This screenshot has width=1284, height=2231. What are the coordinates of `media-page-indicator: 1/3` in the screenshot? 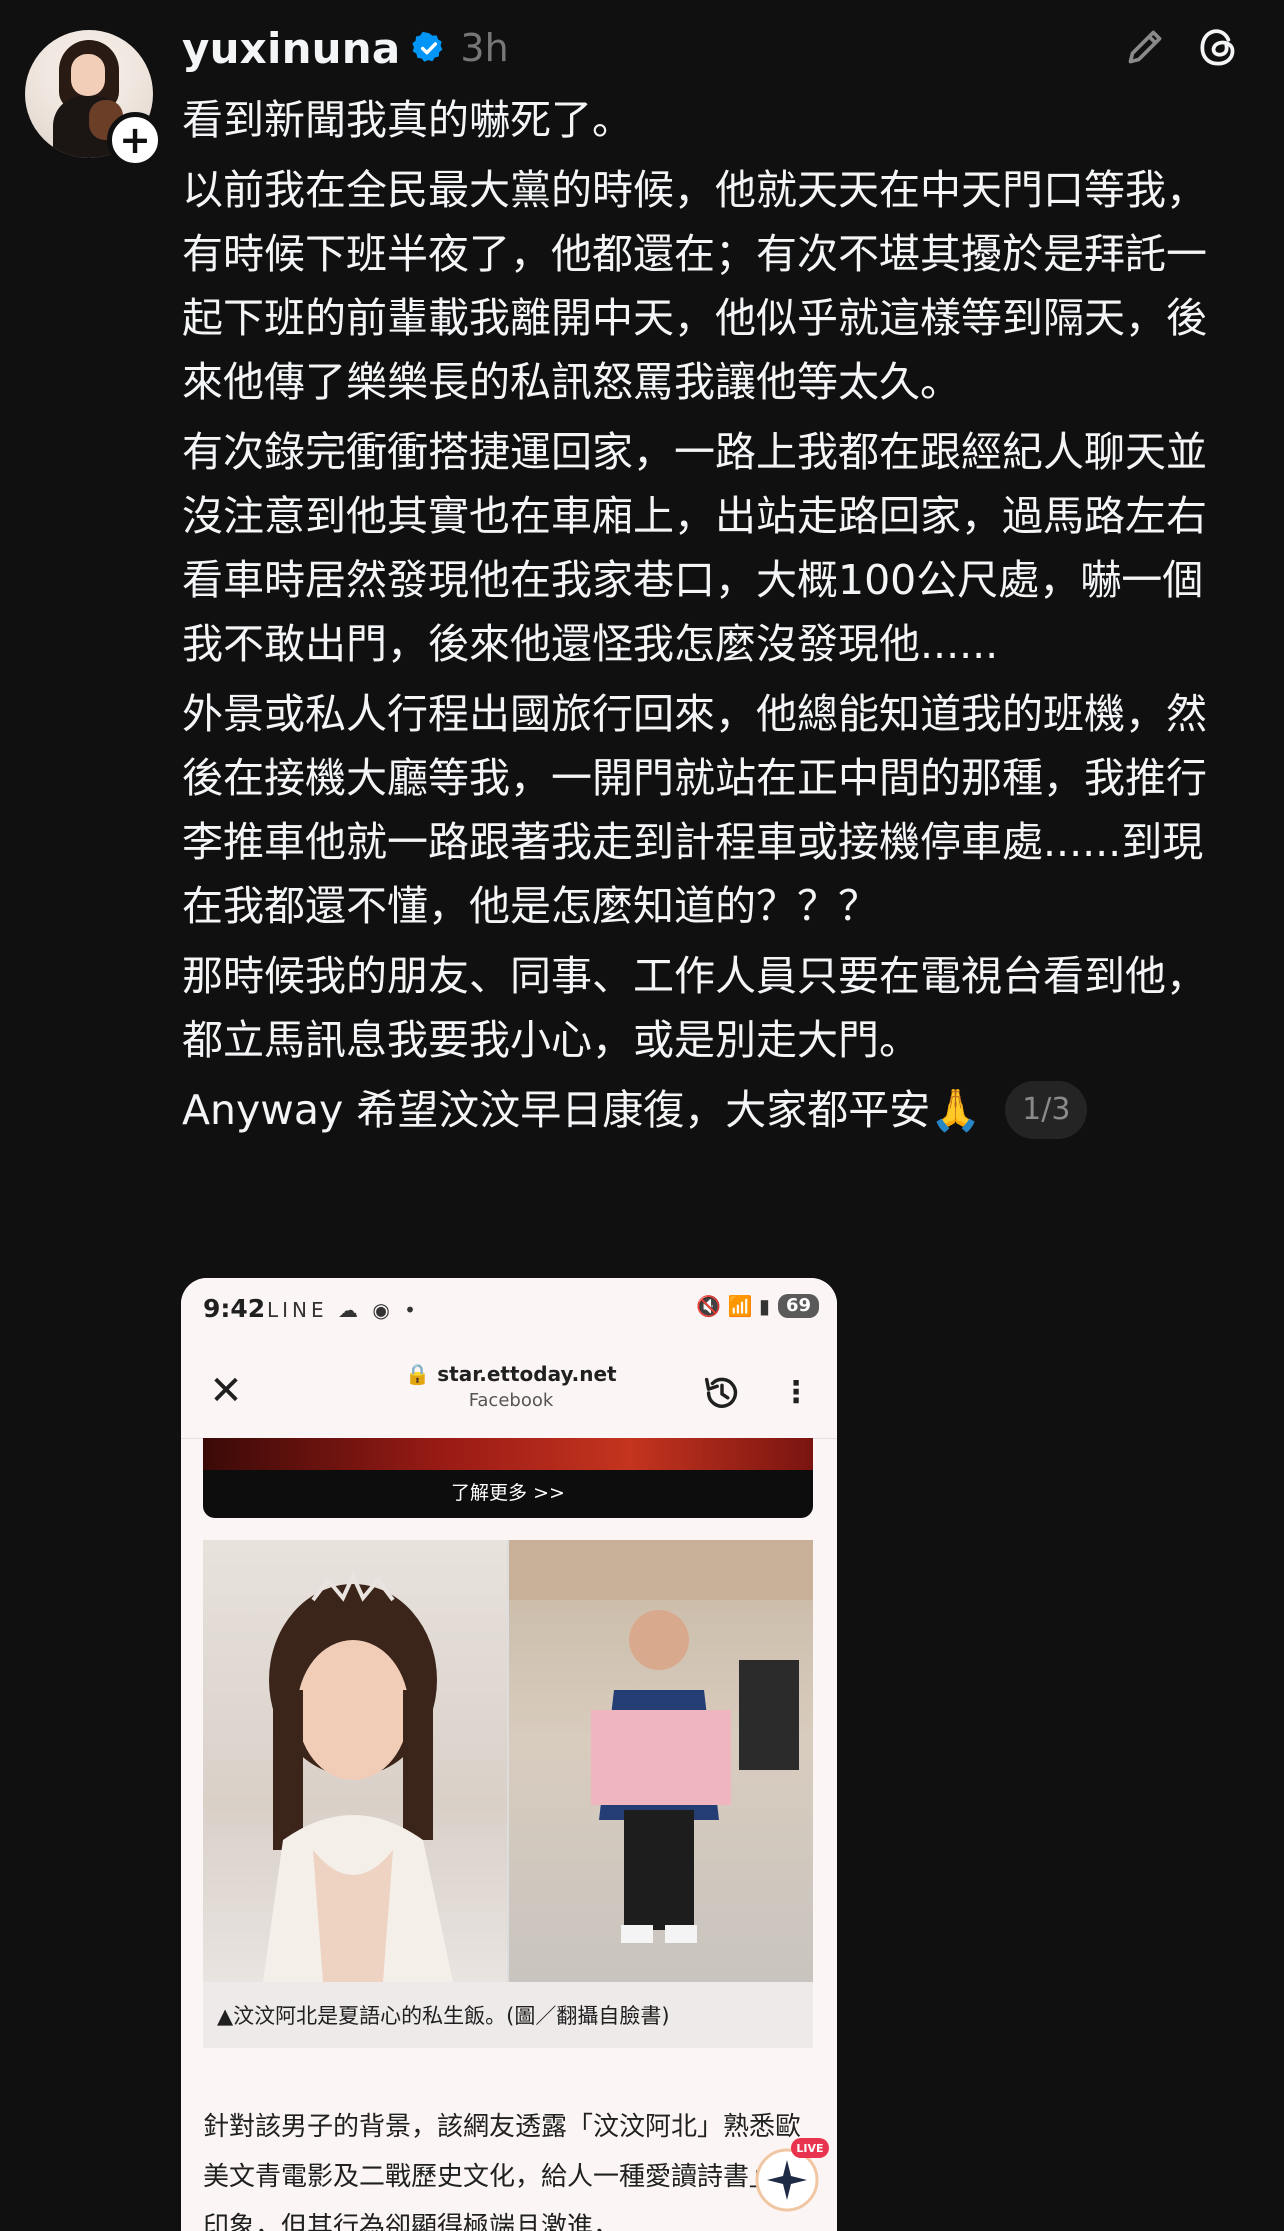 It's located at (1046, 1110).